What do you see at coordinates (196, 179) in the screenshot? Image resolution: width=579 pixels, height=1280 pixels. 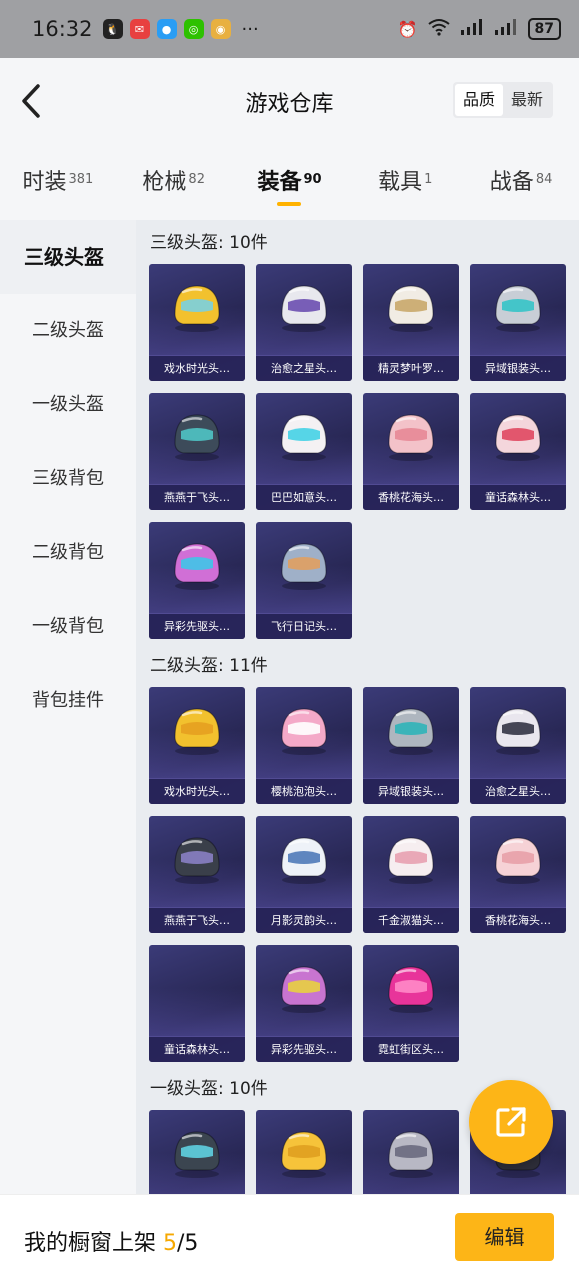 I see `tab-count: 82` at bounding box center [196, 179].